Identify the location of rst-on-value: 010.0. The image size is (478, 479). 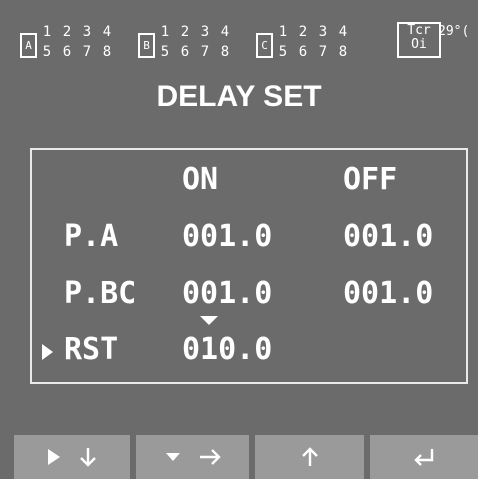
(227, 350).